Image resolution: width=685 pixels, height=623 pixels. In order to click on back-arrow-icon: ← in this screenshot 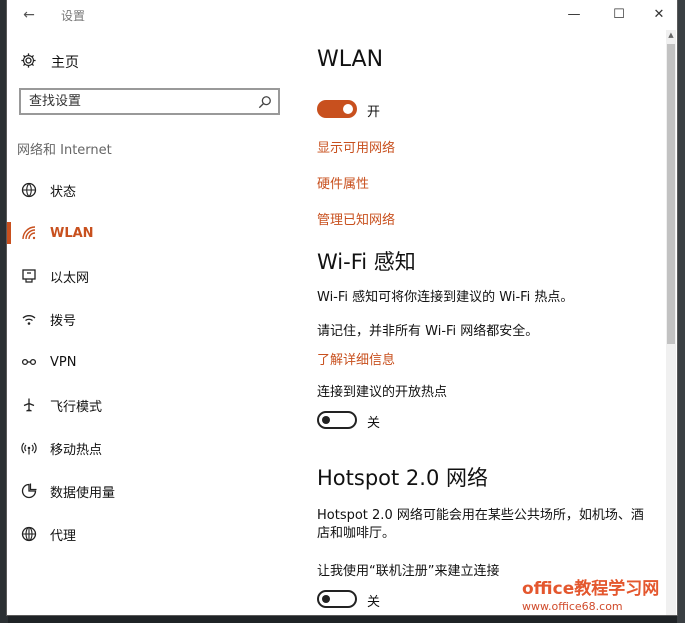, I will do `click(29, 15)`.